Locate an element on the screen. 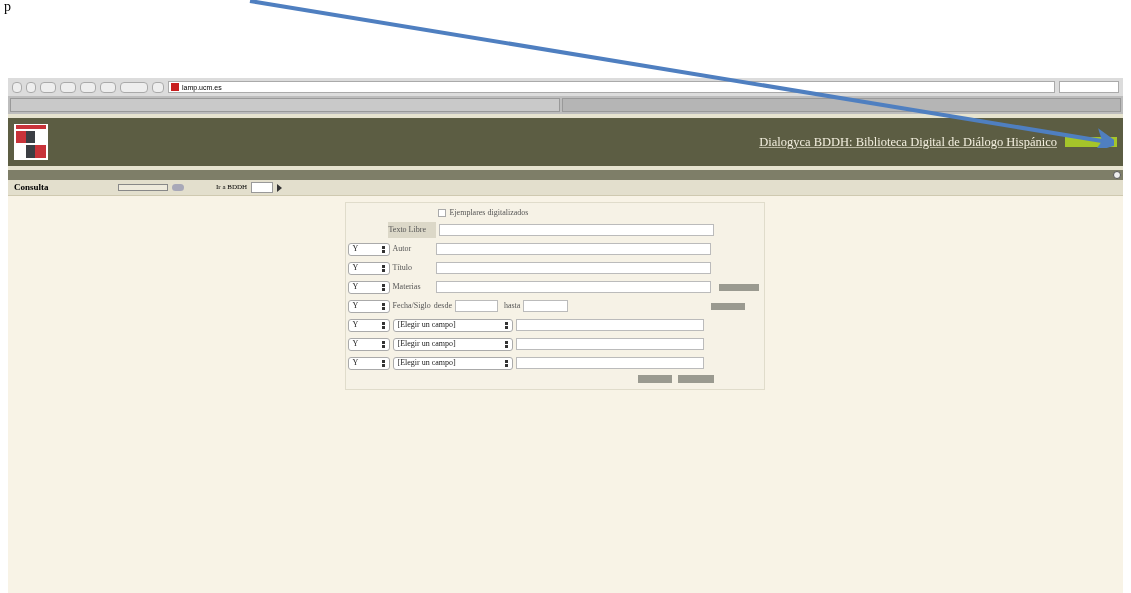 The height and width of the screenshot is (593, 1131). field-label: Materias is located at coordinates (407, 287).